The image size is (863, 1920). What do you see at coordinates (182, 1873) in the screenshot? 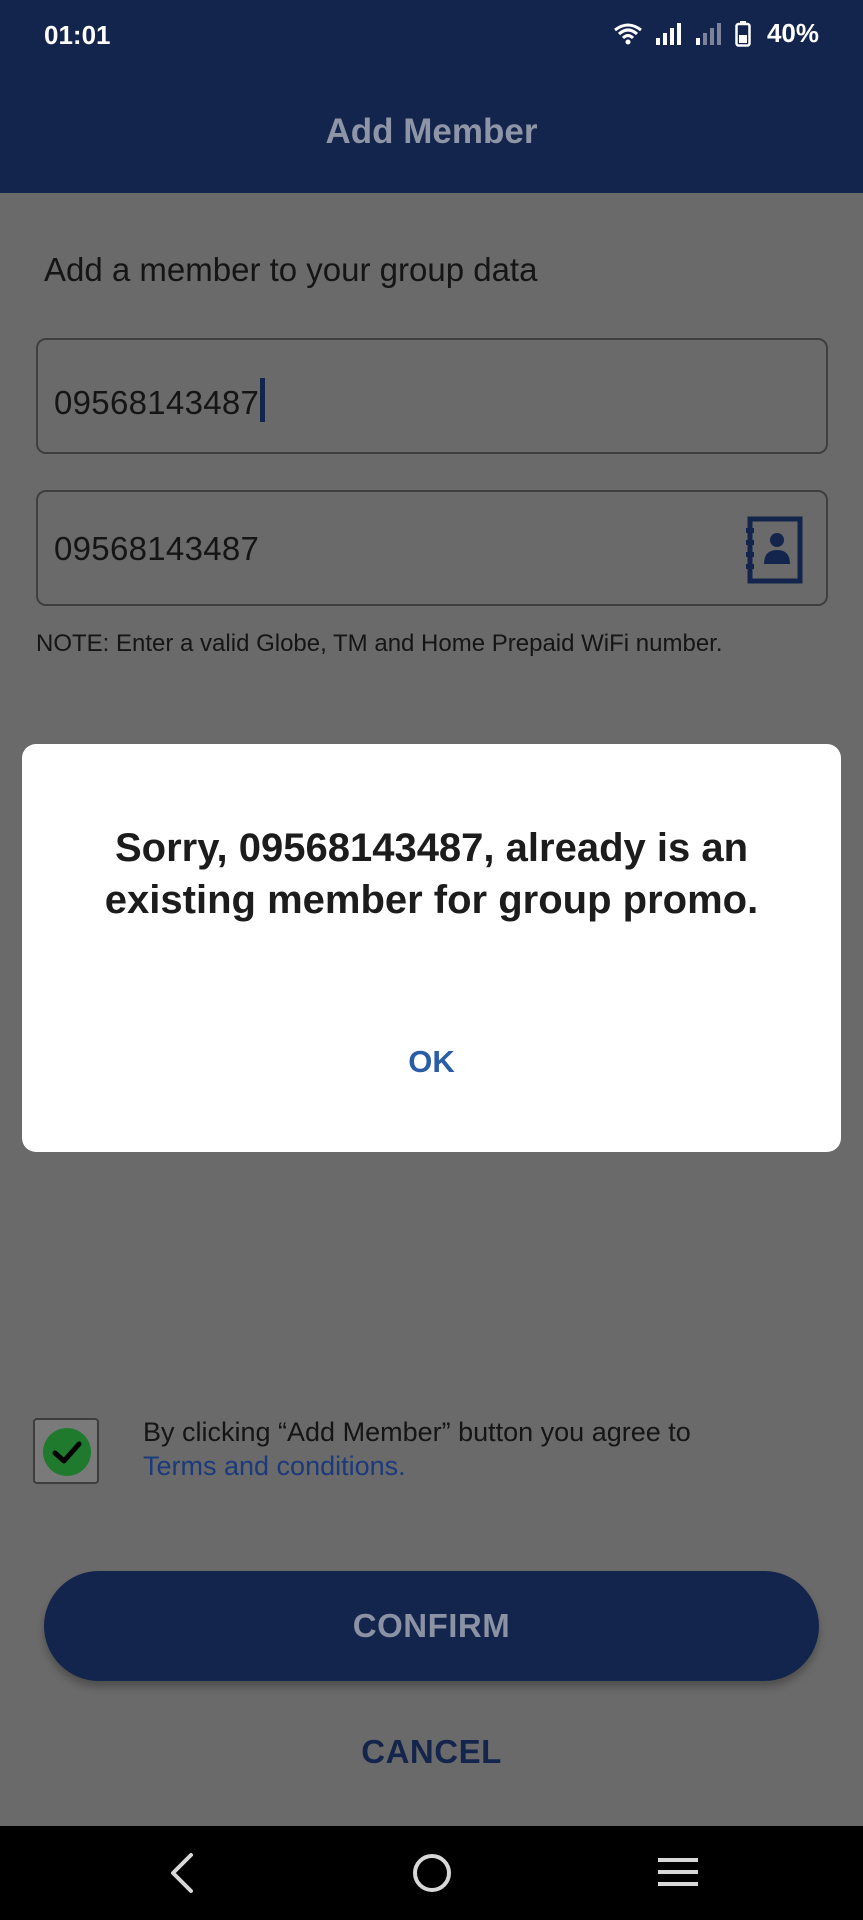
I see `back-icon` at bounding box center [182, 1873].